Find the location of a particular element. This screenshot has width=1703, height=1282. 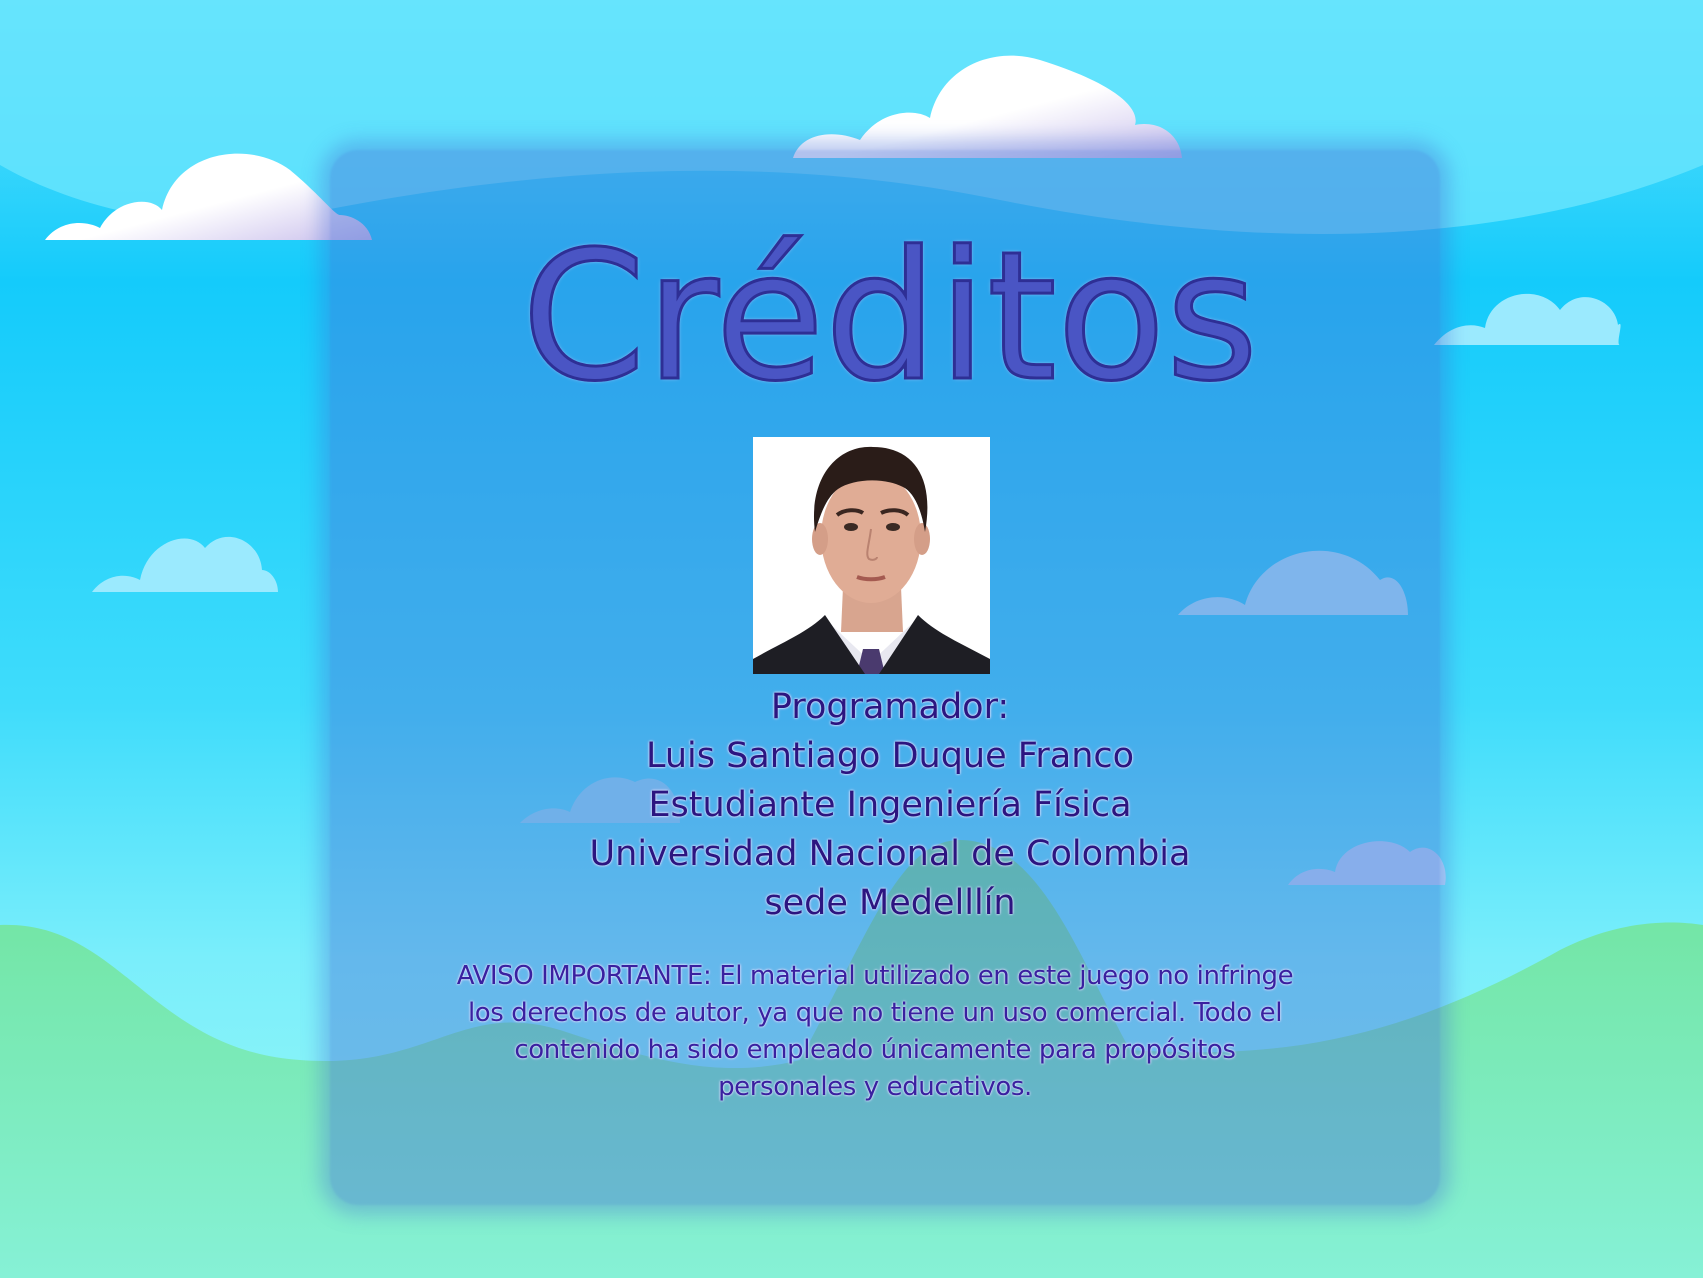

credits-title: Créditos is located at coordinates (890, 316).